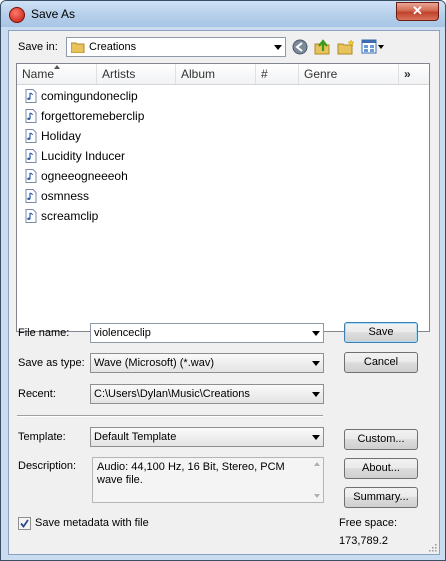 This screenshot has height=561, width=446. I want to click on file-name-label: File name:, so click(44, 333).